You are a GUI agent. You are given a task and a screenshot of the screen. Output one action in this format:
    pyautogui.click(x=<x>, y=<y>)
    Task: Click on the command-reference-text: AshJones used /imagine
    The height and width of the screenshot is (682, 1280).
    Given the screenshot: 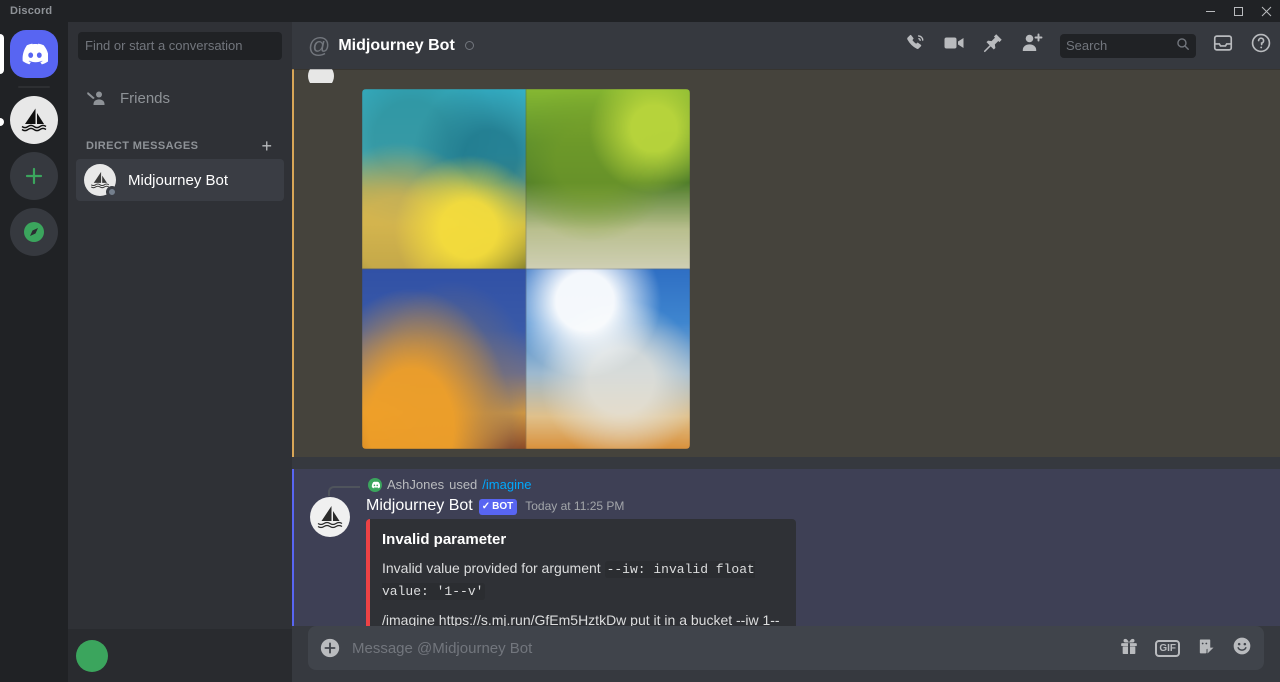 What is the action you would take?
    pyautogui.click(x=449, y=484)
    